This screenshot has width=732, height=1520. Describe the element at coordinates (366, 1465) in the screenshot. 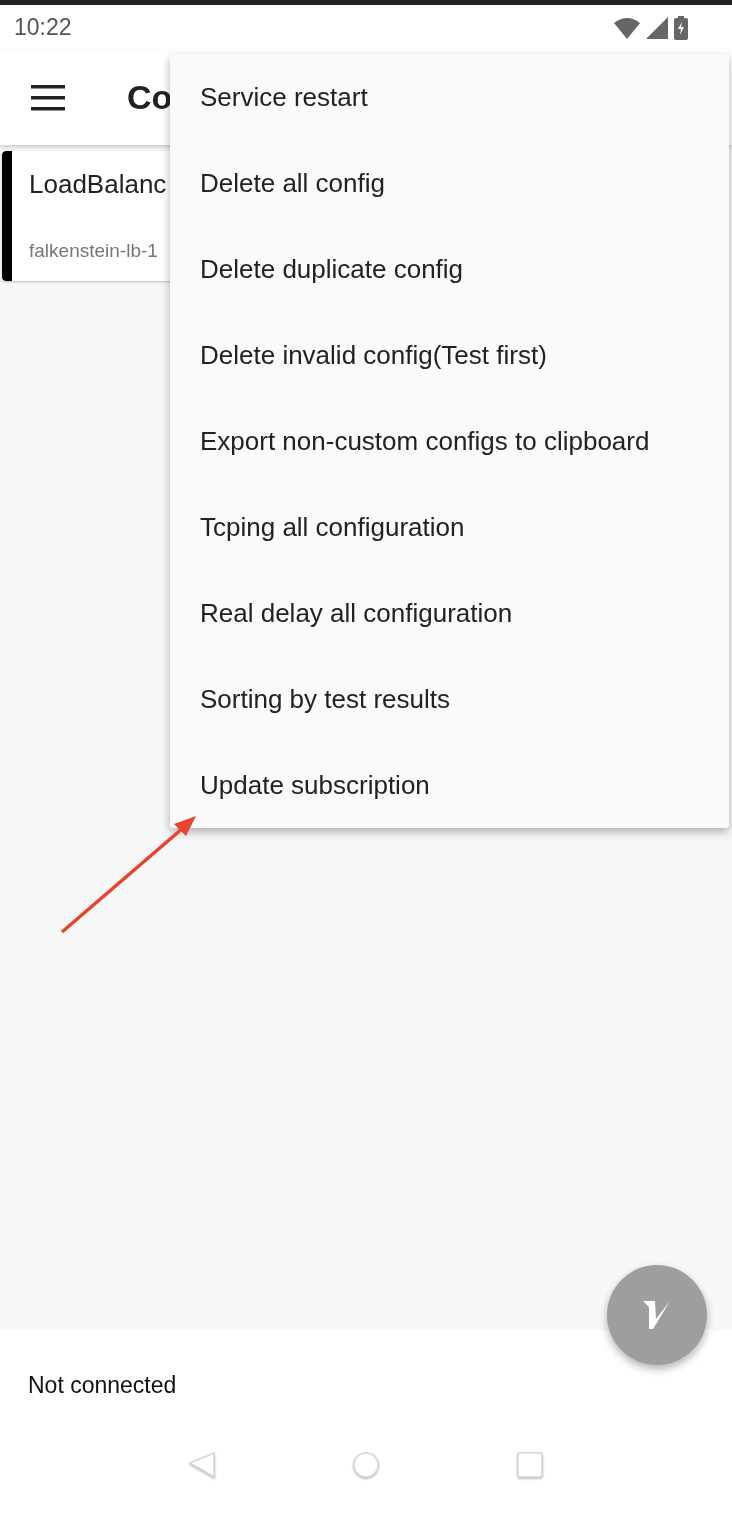

I see `home-icon` at that location.